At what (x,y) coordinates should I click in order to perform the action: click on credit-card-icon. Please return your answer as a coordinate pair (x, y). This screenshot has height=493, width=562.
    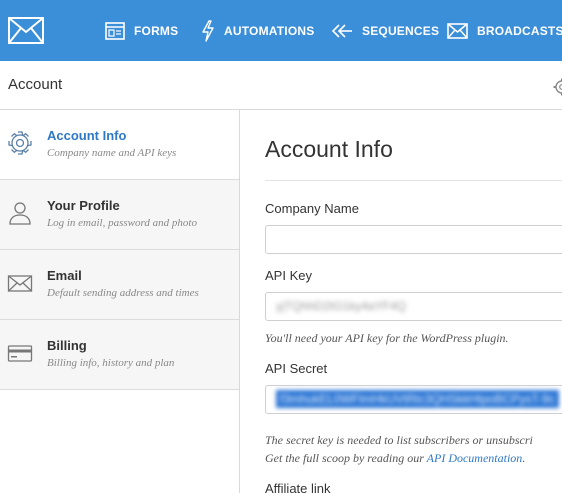
    Looking at the image, I should click on (20, 353).